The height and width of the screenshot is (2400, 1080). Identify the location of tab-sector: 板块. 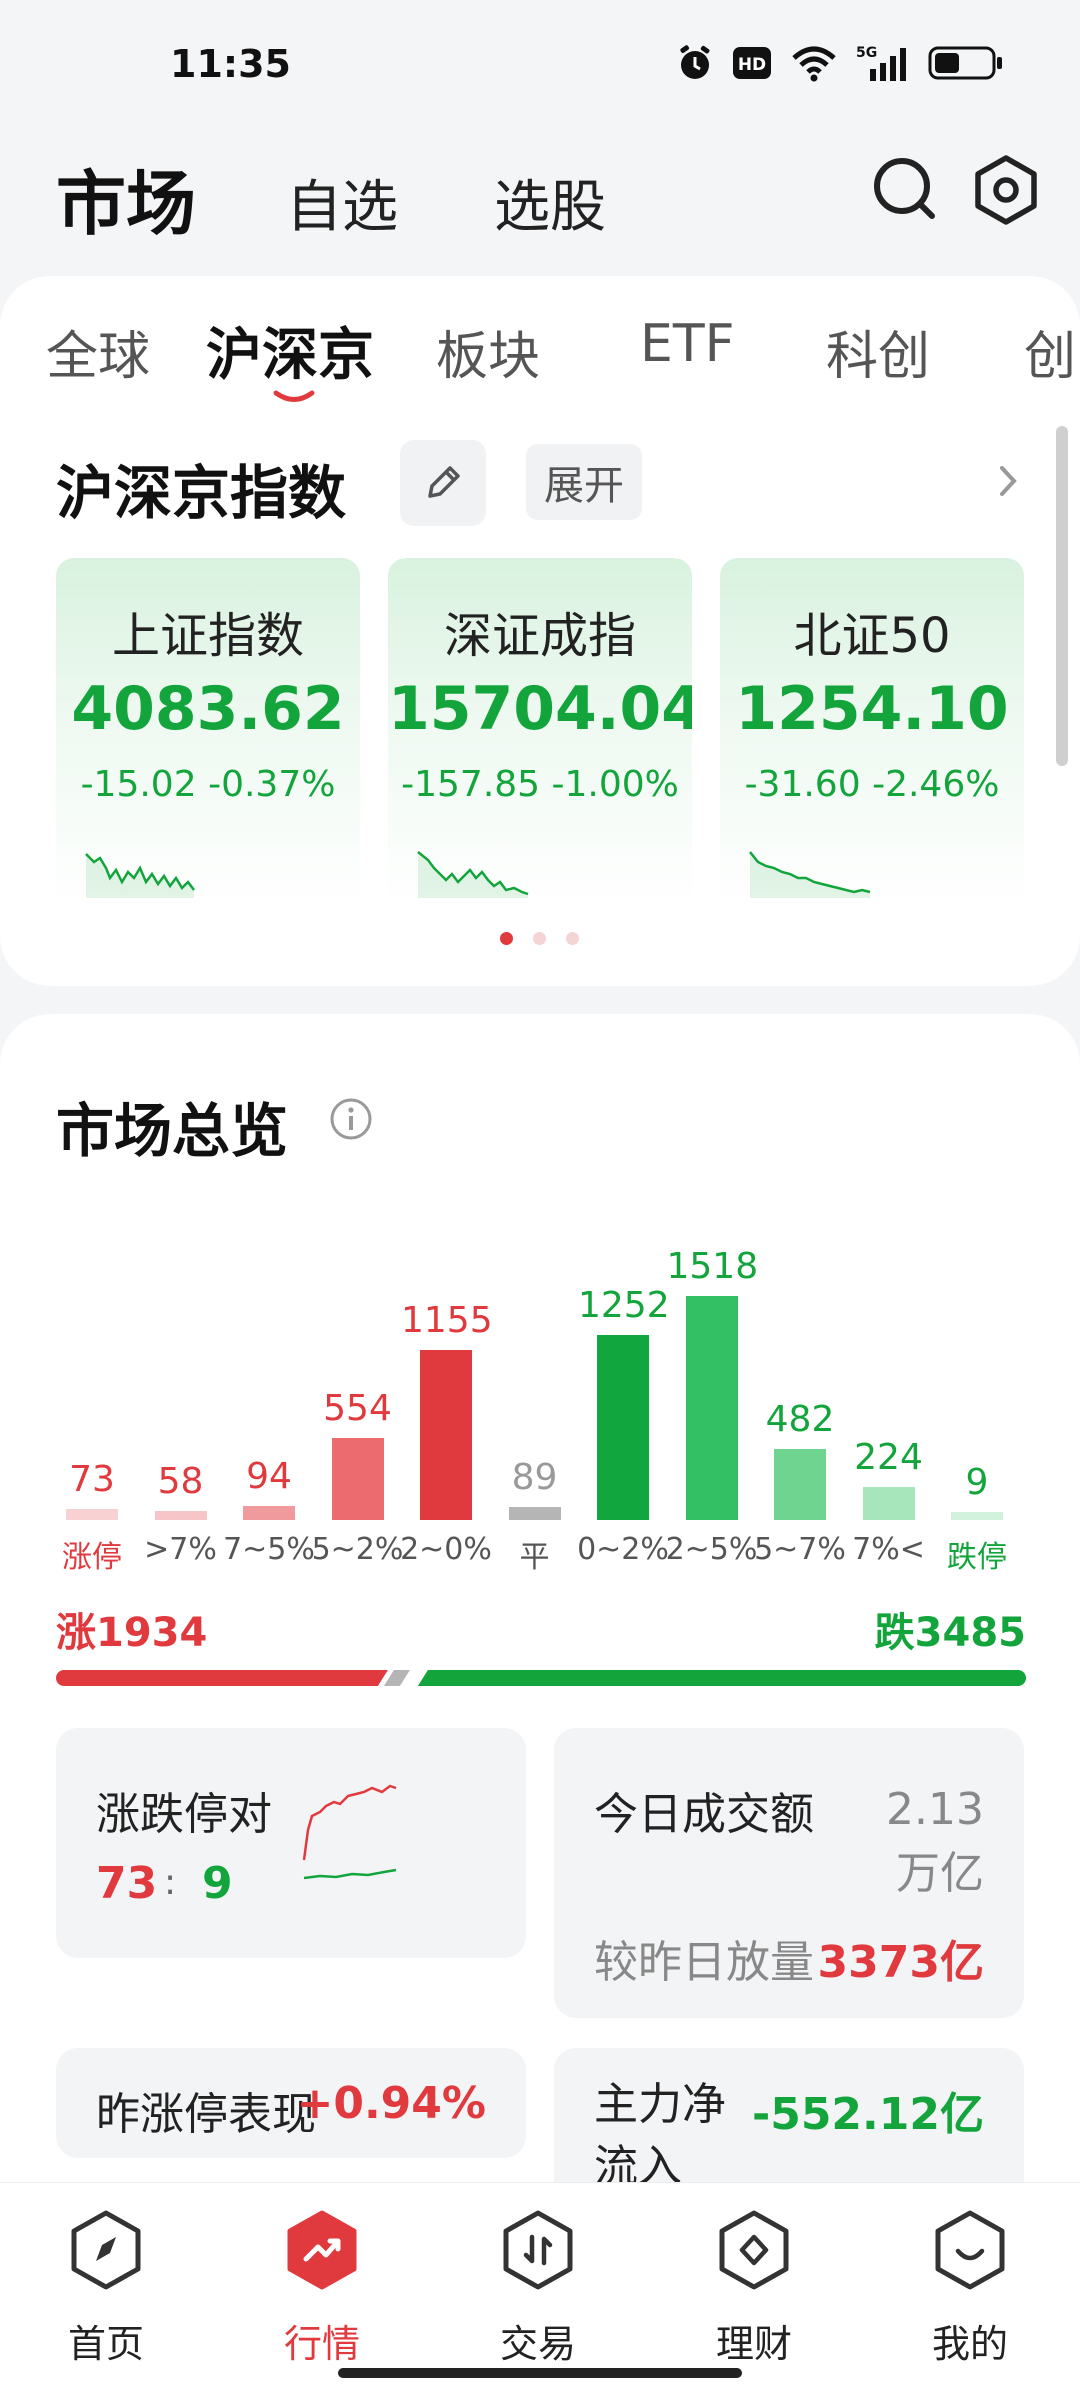
(488, 351).